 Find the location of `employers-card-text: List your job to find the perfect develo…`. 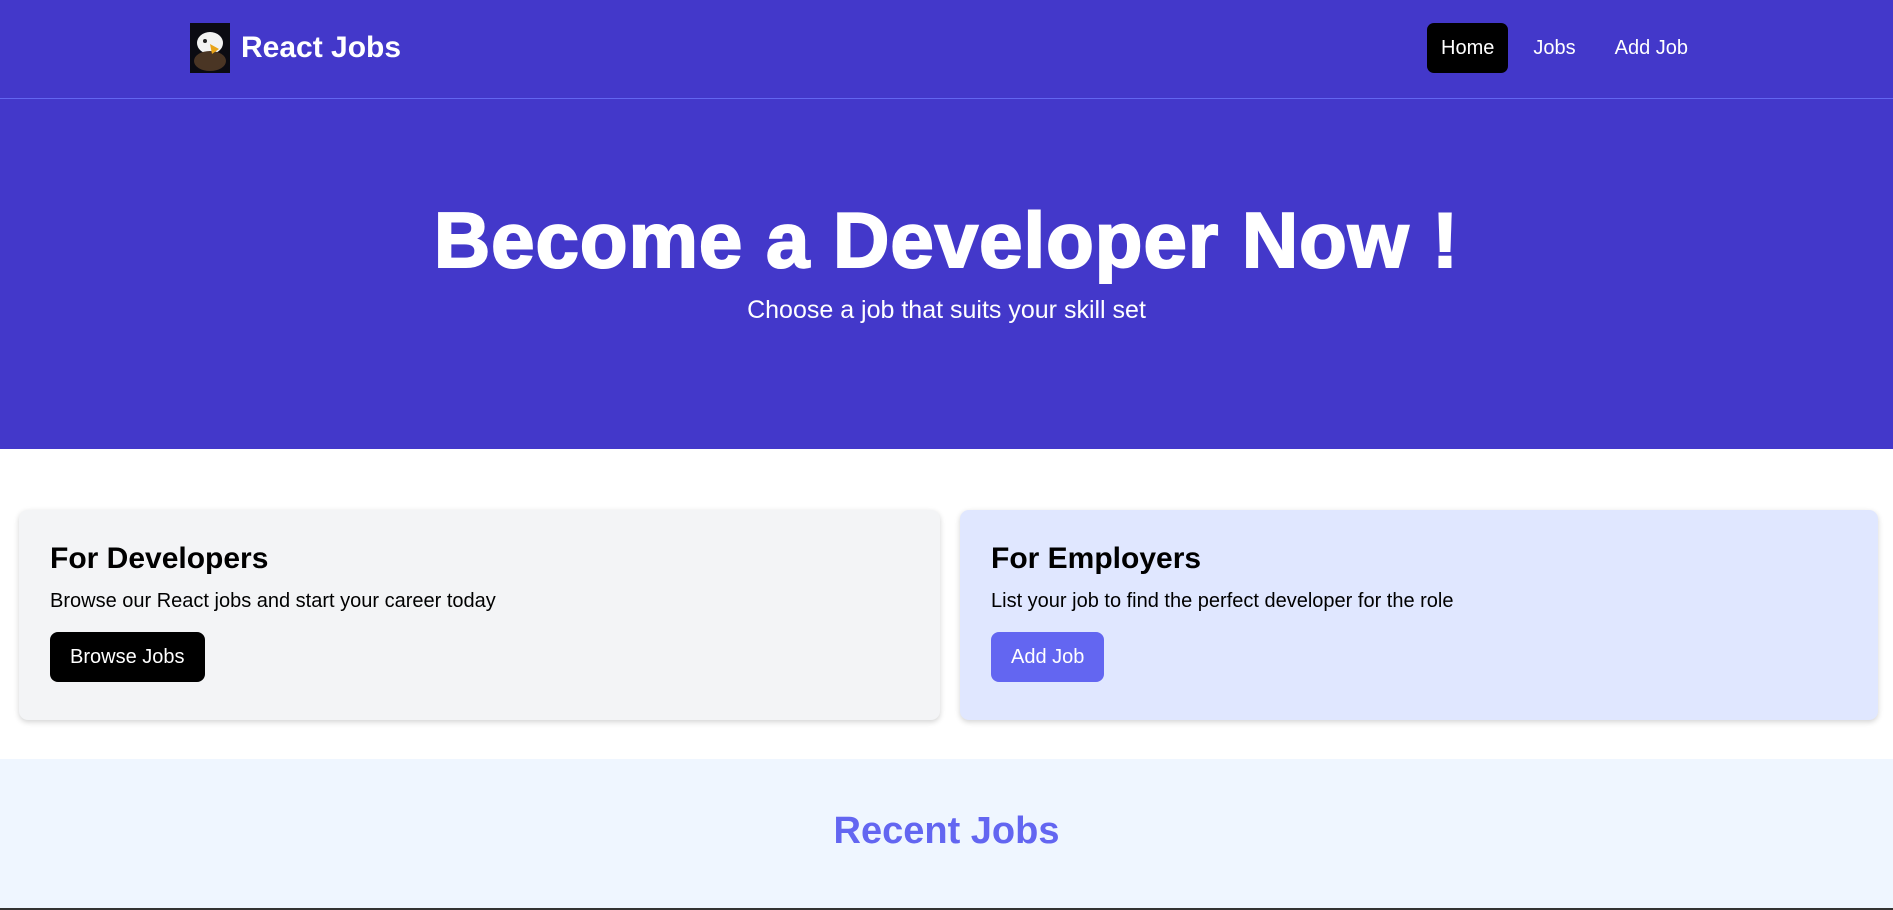

employers-card-text: List your job to find the perfect develo… is located at coordinates (1222, 601).